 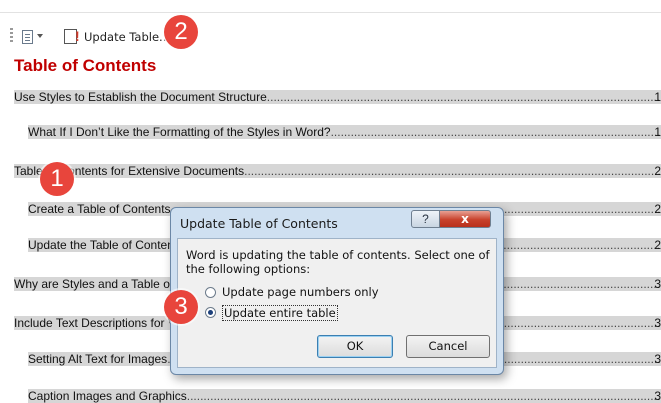 What do you see at coordinates (181, 307) in the screenshot?
I see `callout-badge-3: 3` at bounding box center [181, 307].